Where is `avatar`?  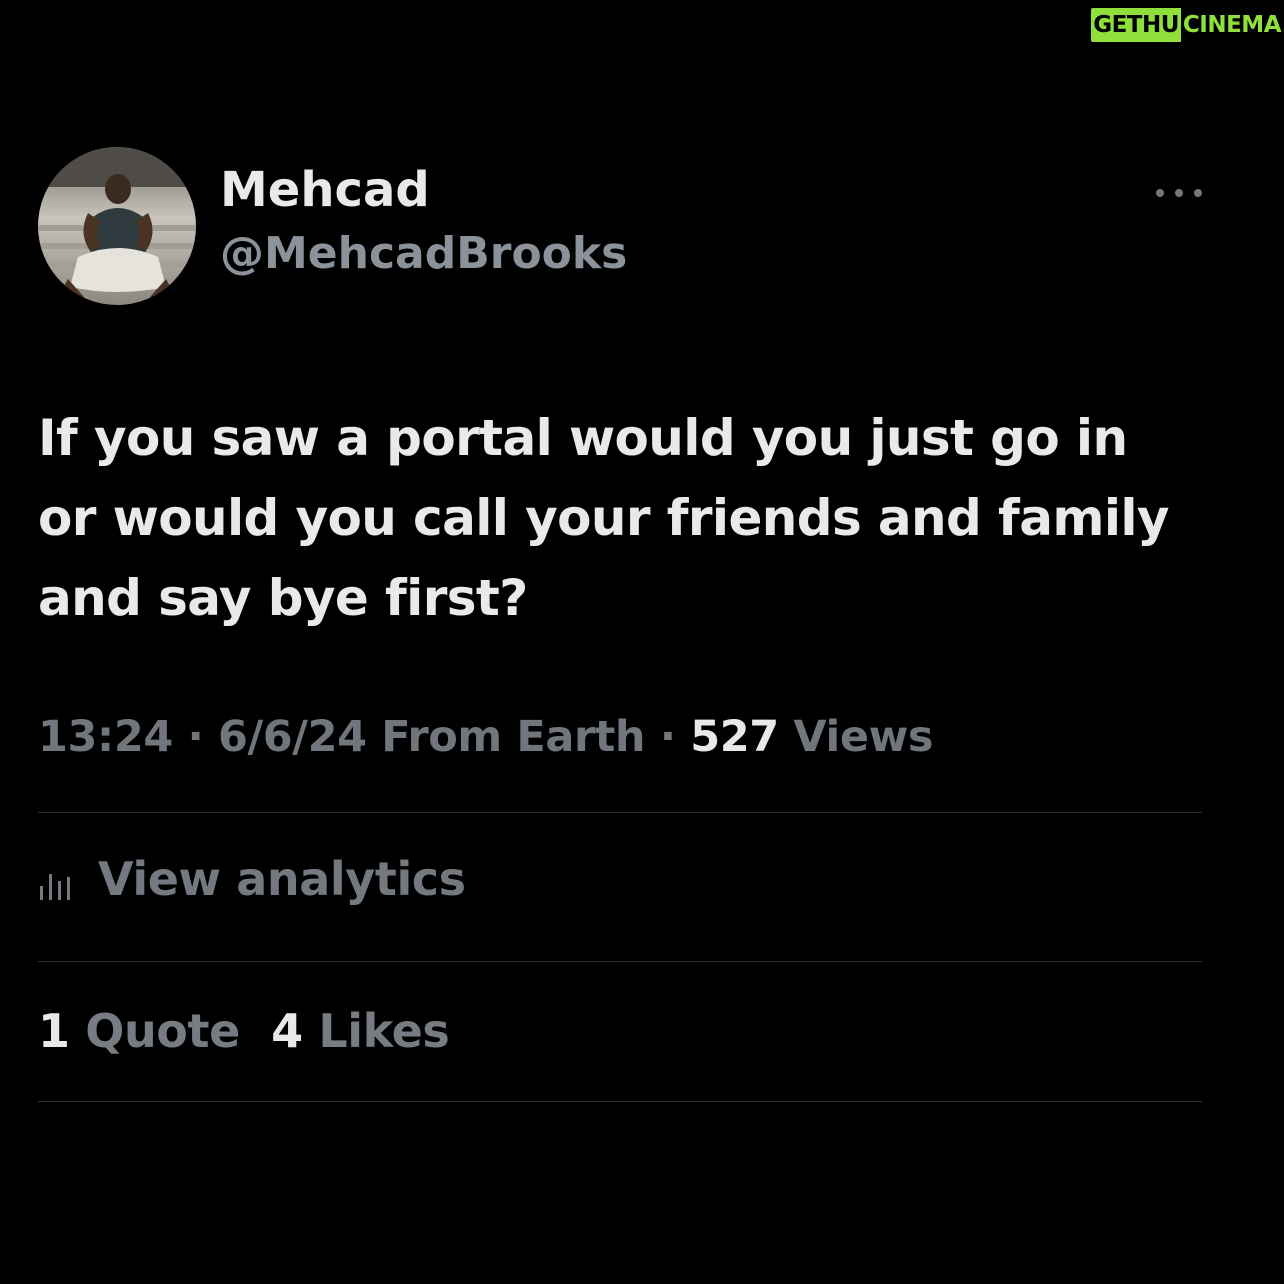
avatar is located at coordinates (117, 226).